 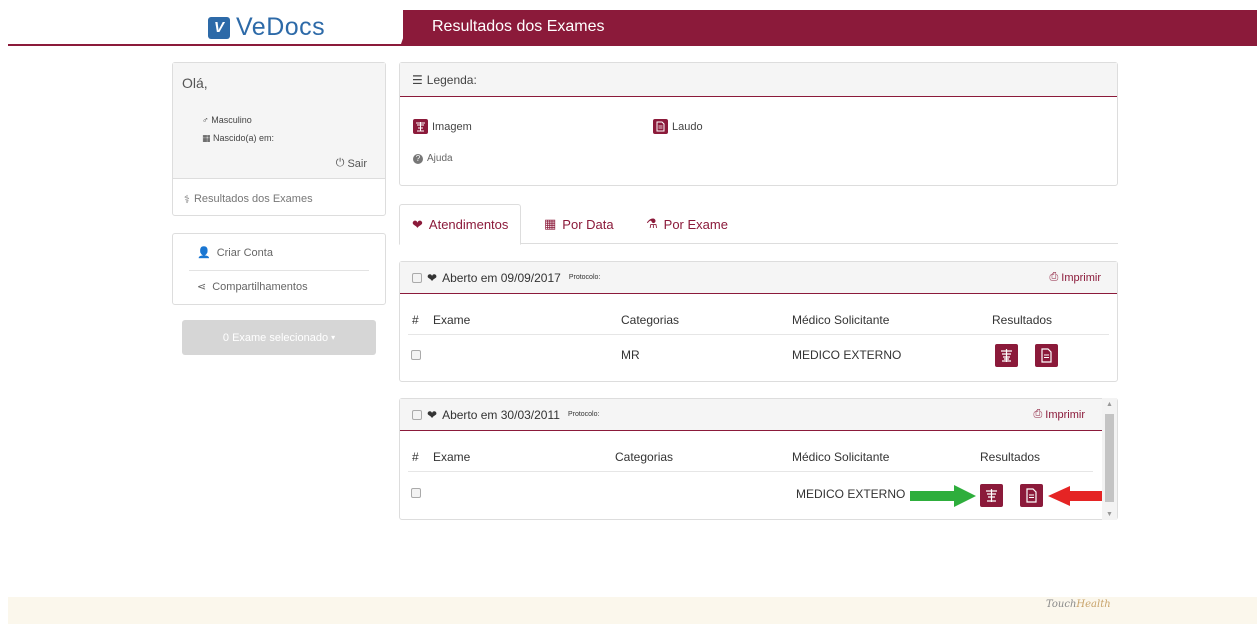 I want to click on birthdate-row: ▦ Nascido(a) em:, so click(x=238, y=138).